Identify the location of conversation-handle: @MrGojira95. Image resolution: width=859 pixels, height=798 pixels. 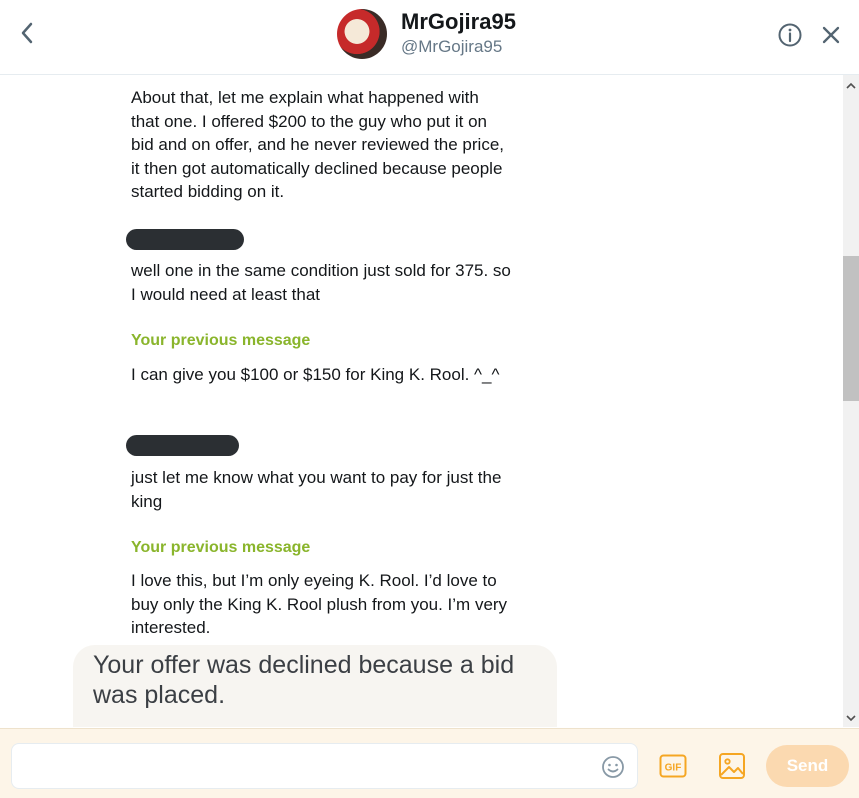
(451, 47).